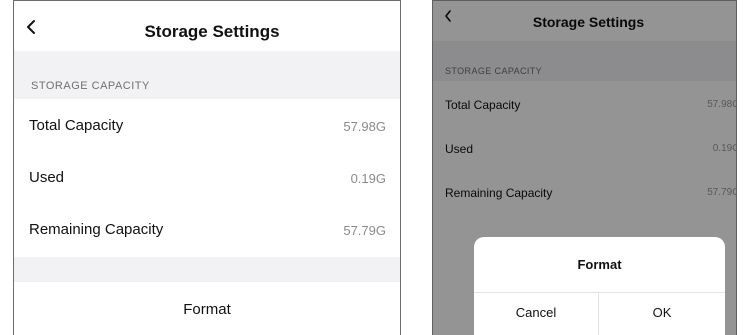 The width and height of the screenshot is (748, 335). I want to click on page-title: Storage Settings, so click(212, 31).